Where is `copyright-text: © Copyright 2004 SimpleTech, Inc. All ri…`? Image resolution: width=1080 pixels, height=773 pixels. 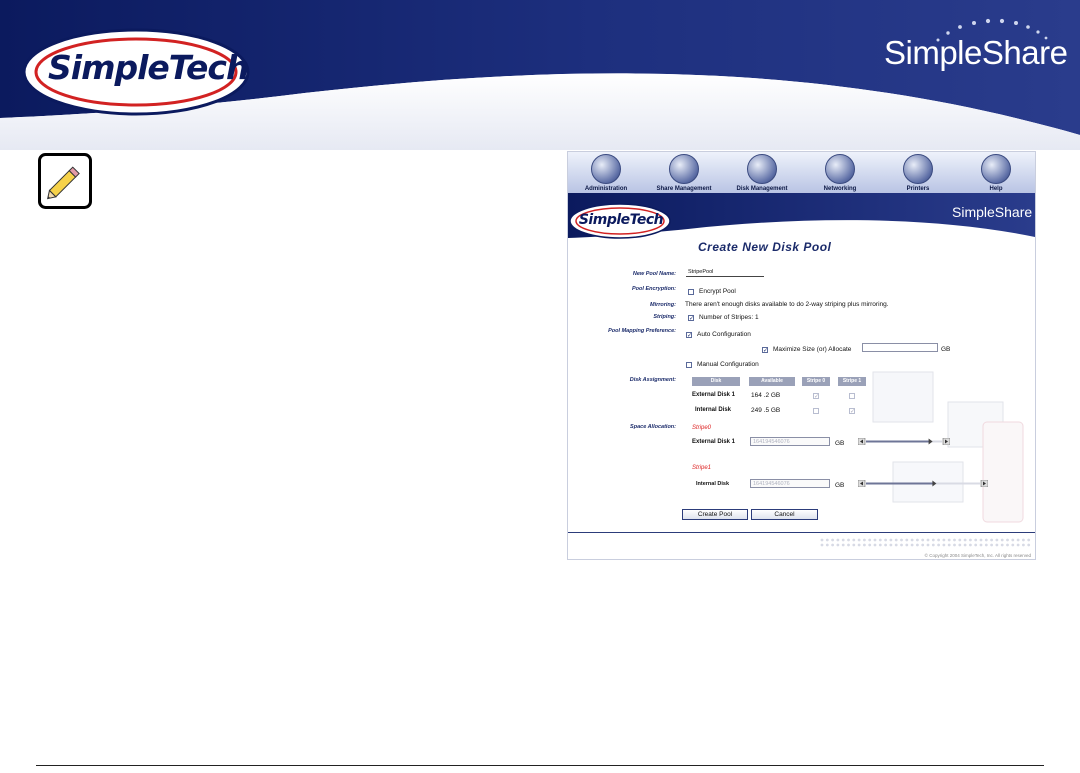 copyright-text: © Copyright 2004 SimpleTech, Inc. All ri… is located at coordinates (977, 555).